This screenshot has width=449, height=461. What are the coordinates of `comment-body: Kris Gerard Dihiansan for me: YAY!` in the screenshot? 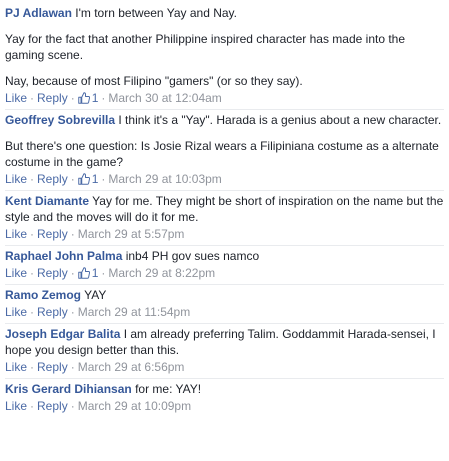 It's located at (224, 389).